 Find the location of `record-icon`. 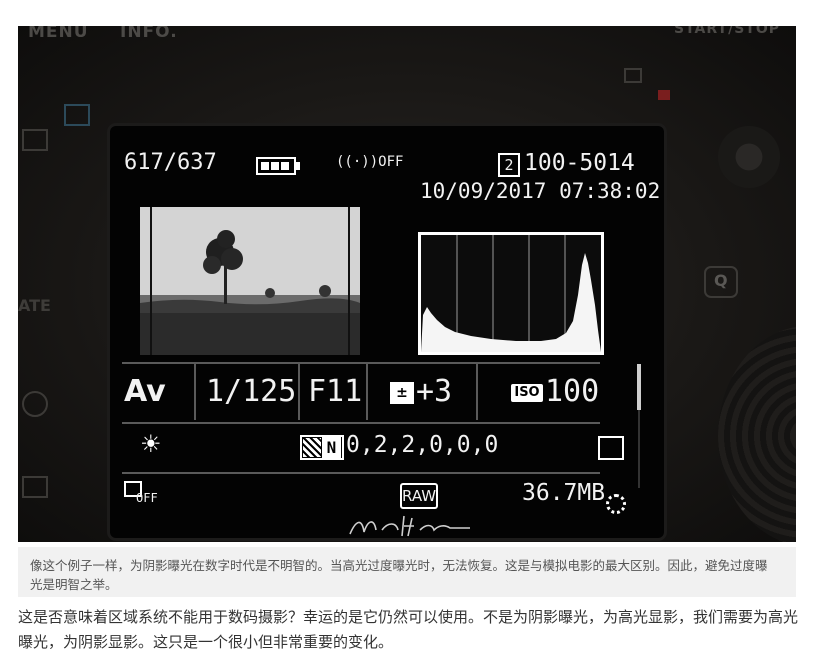

record-icon is located at coordinates (664, 95).